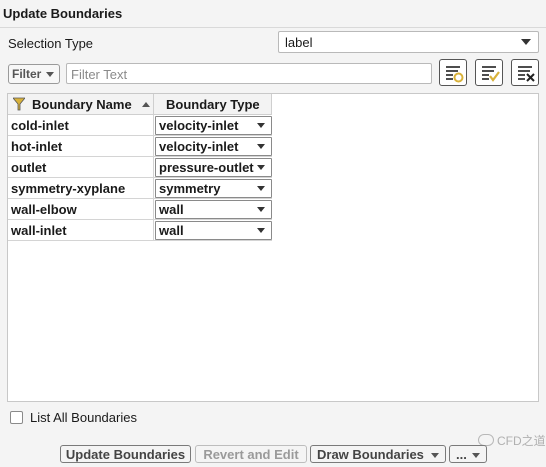 The image size is (546, 467). Describe the element at coordinates (51, 43) in the screenshot. I see `selection-type-label: Selection Type` at that location.